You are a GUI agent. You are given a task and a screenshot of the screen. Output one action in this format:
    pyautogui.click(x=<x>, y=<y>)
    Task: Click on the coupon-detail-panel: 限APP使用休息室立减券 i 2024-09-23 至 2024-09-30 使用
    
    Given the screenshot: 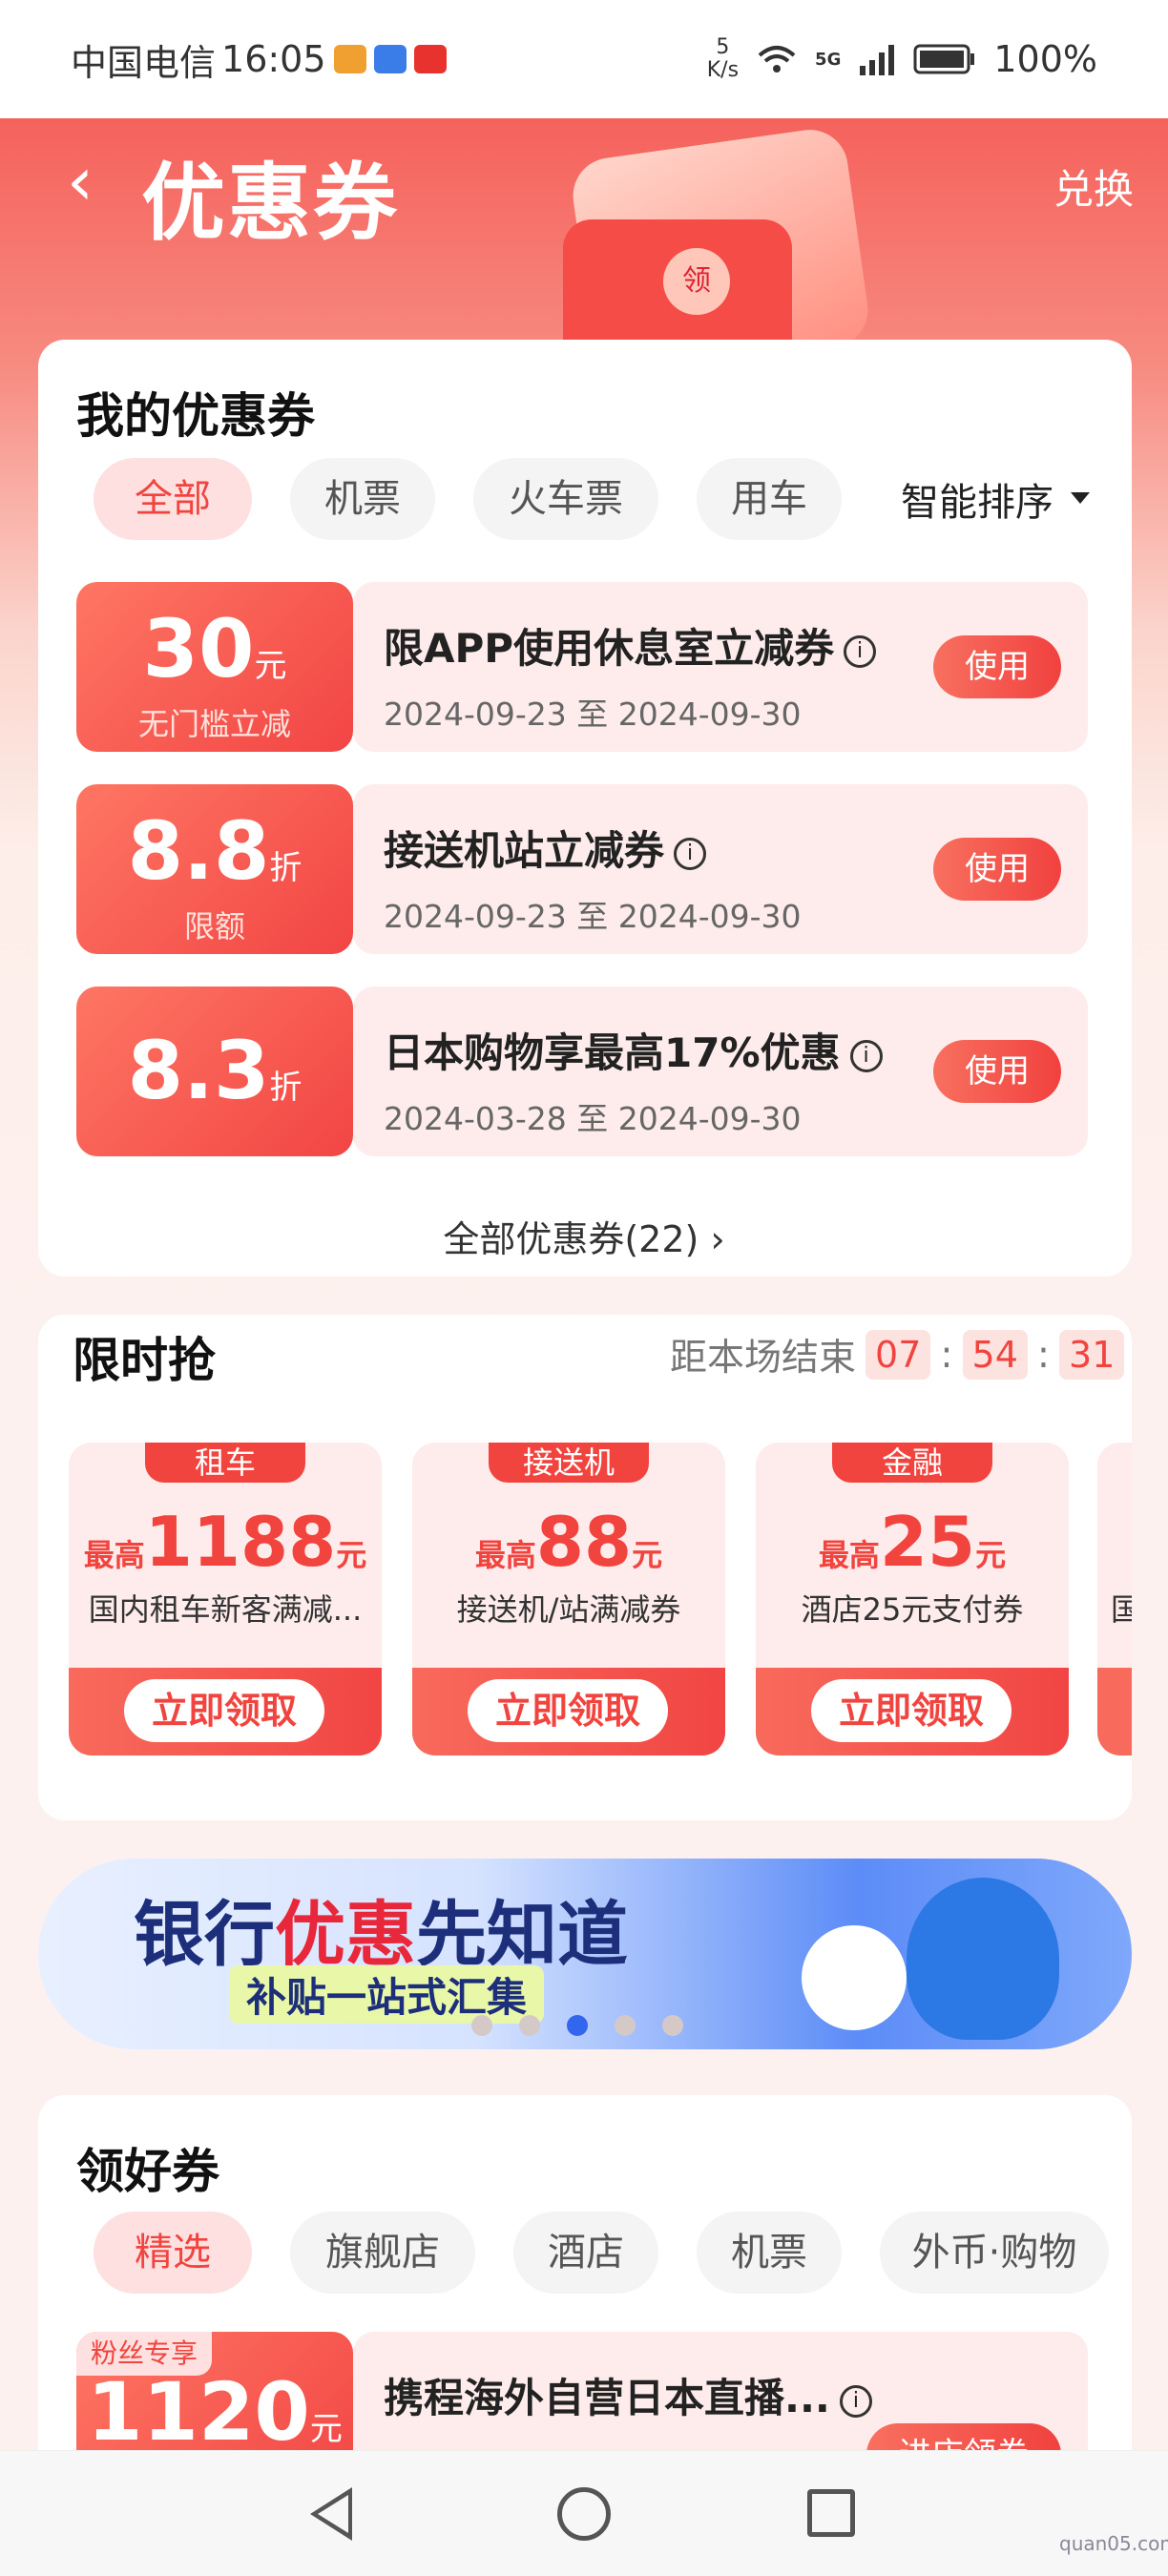 What is the action you would take?
    pyautogui.click(x=721, y=667)
    